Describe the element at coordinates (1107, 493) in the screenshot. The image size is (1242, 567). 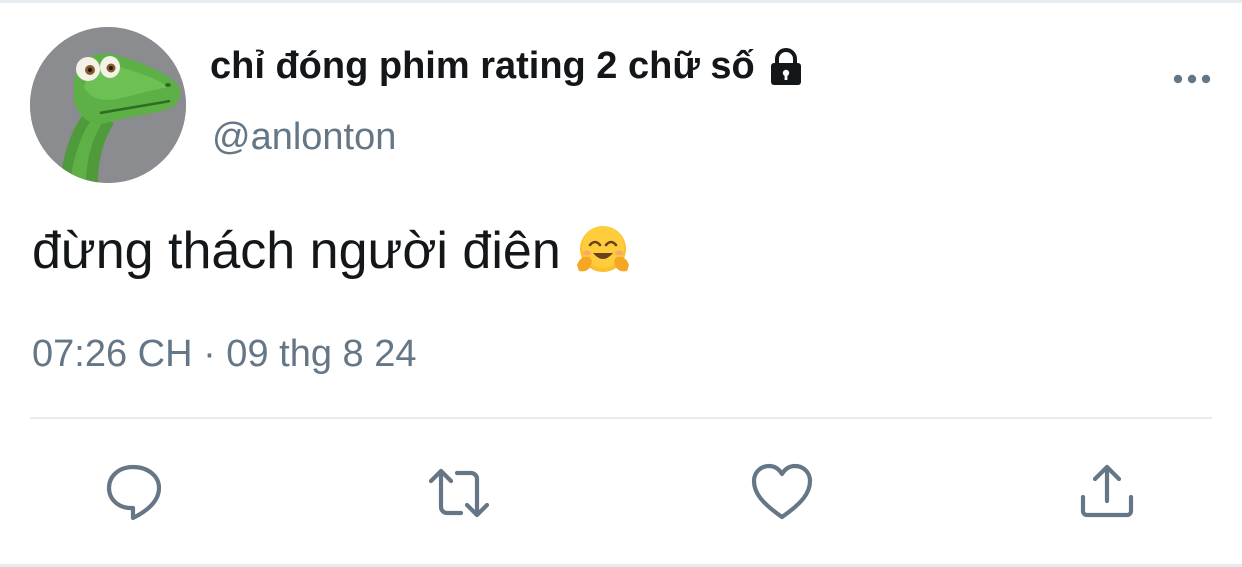
I see `share-icon` at that location.